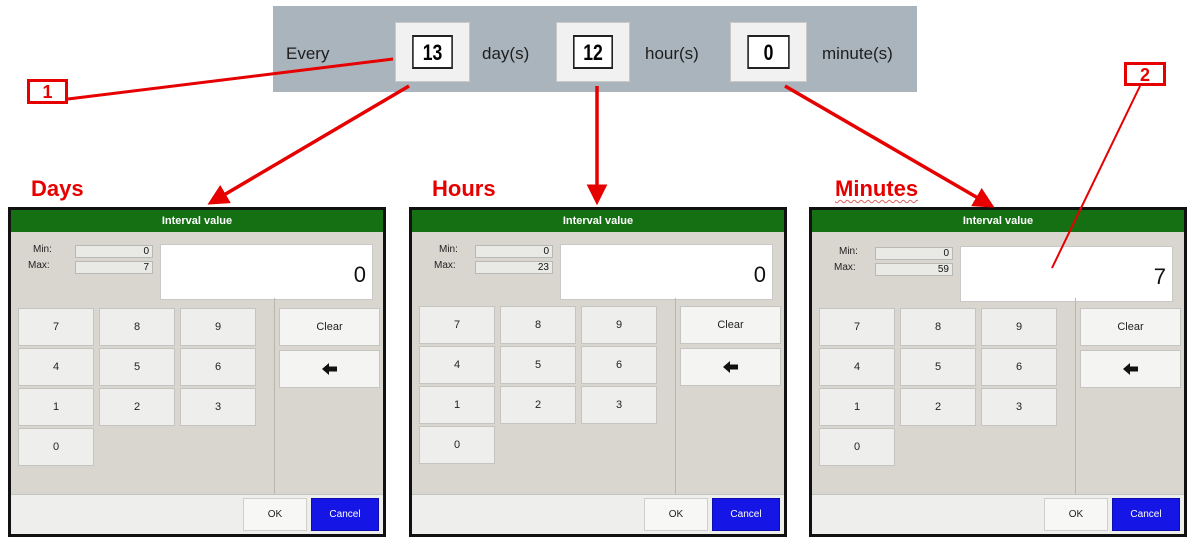  I want to click on minutes-field-container: 0, so click(768, 52).